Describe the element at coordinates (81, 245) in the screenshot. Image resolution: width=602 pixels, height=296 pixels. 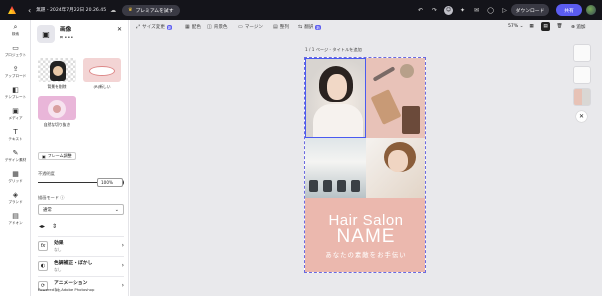
I see `effects-row: fx 効果 なし ›` at that location.